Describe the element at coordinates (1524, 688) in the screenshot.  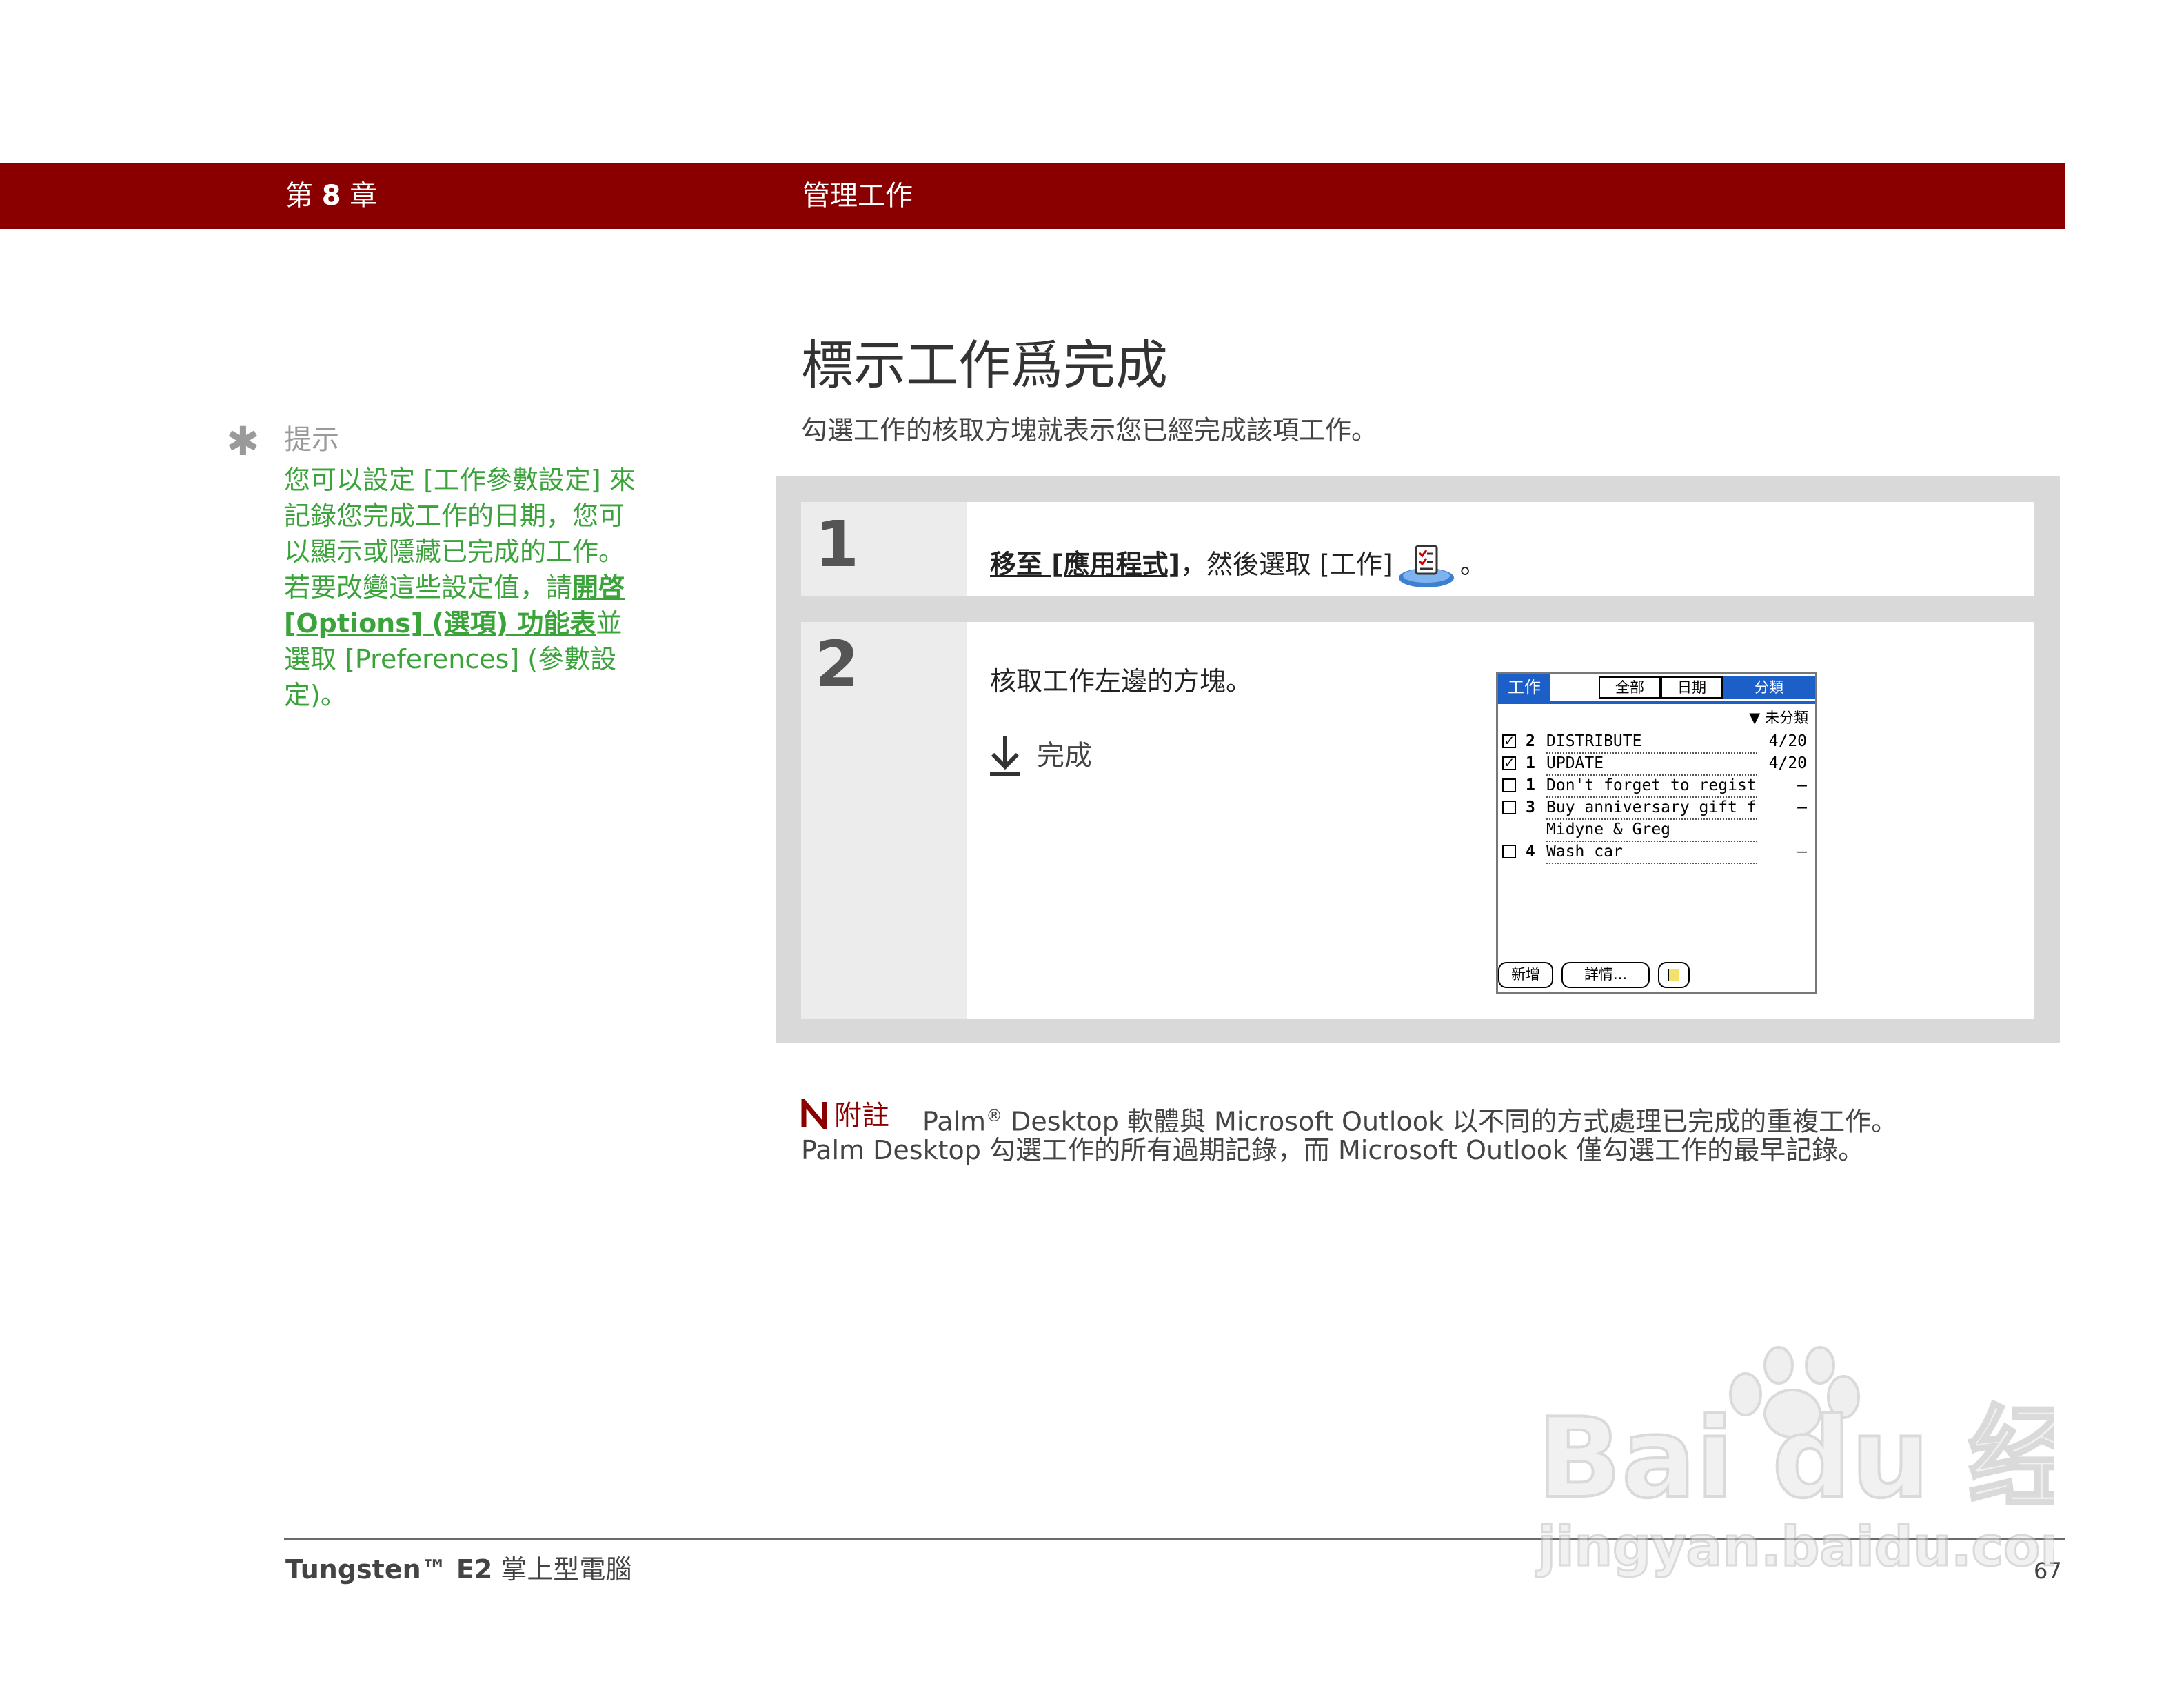
I see `palm-app-title: 工作` at that location.